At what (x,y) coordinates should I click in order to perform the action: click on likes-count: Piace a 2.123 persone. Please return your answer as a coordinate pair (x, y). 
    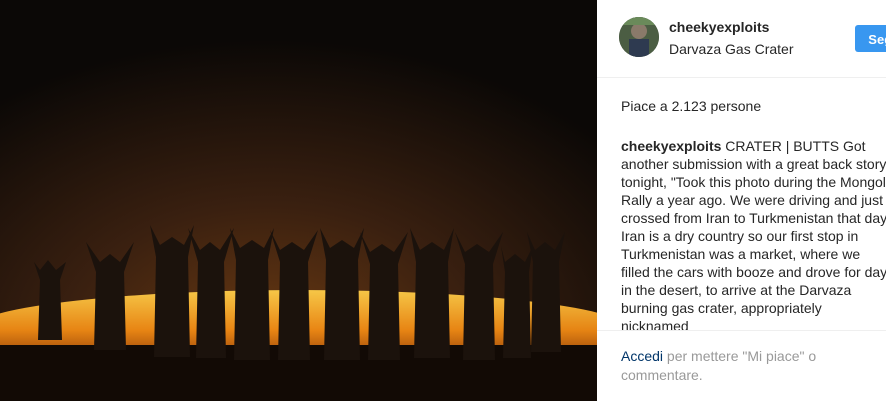
    Looking at the image, I should click on (691, 106).